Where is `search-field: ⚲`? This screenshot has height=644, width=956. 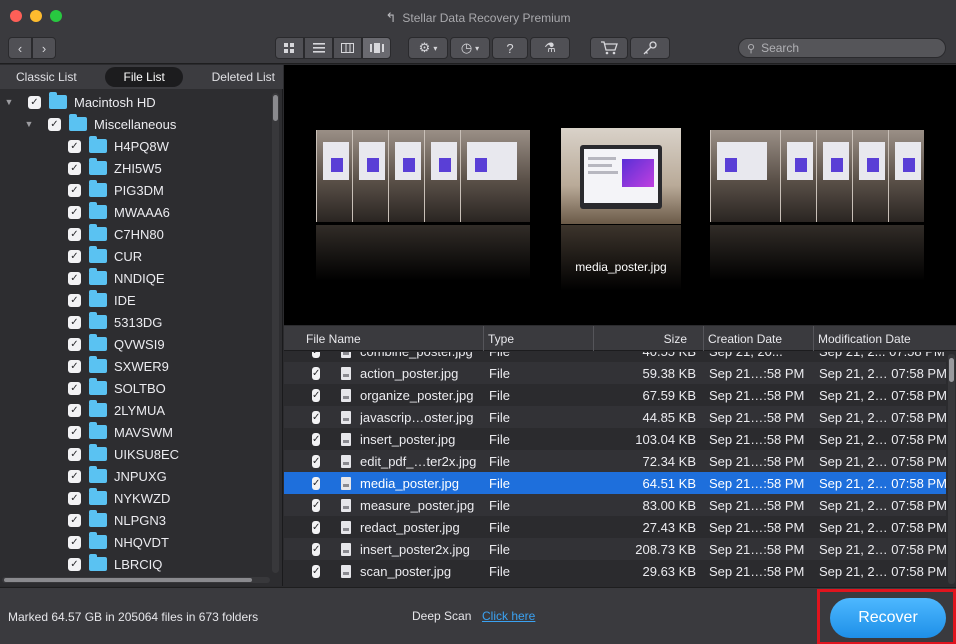
search-field: ⚲ is located at coordinates (842, 48).